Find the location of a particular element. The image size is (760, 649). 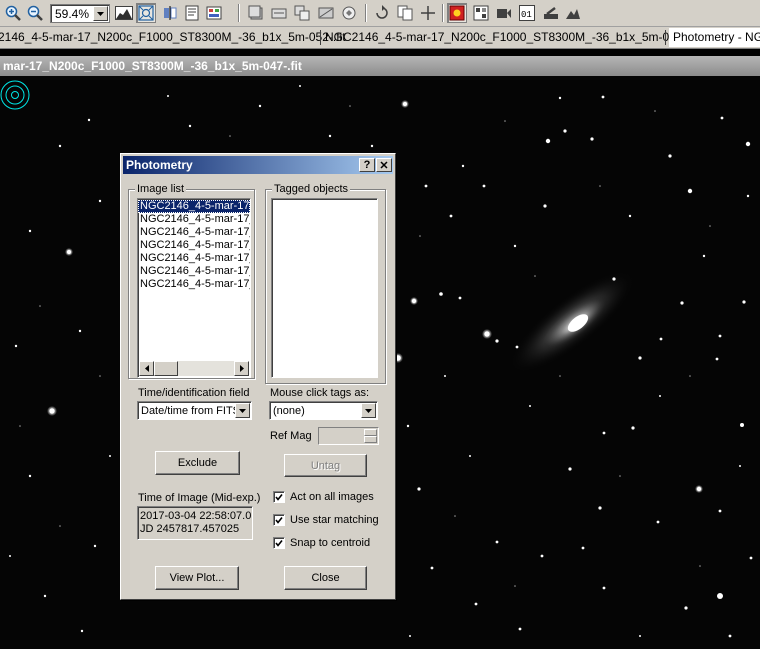

flip-icon is located at coordinates (170, 13).